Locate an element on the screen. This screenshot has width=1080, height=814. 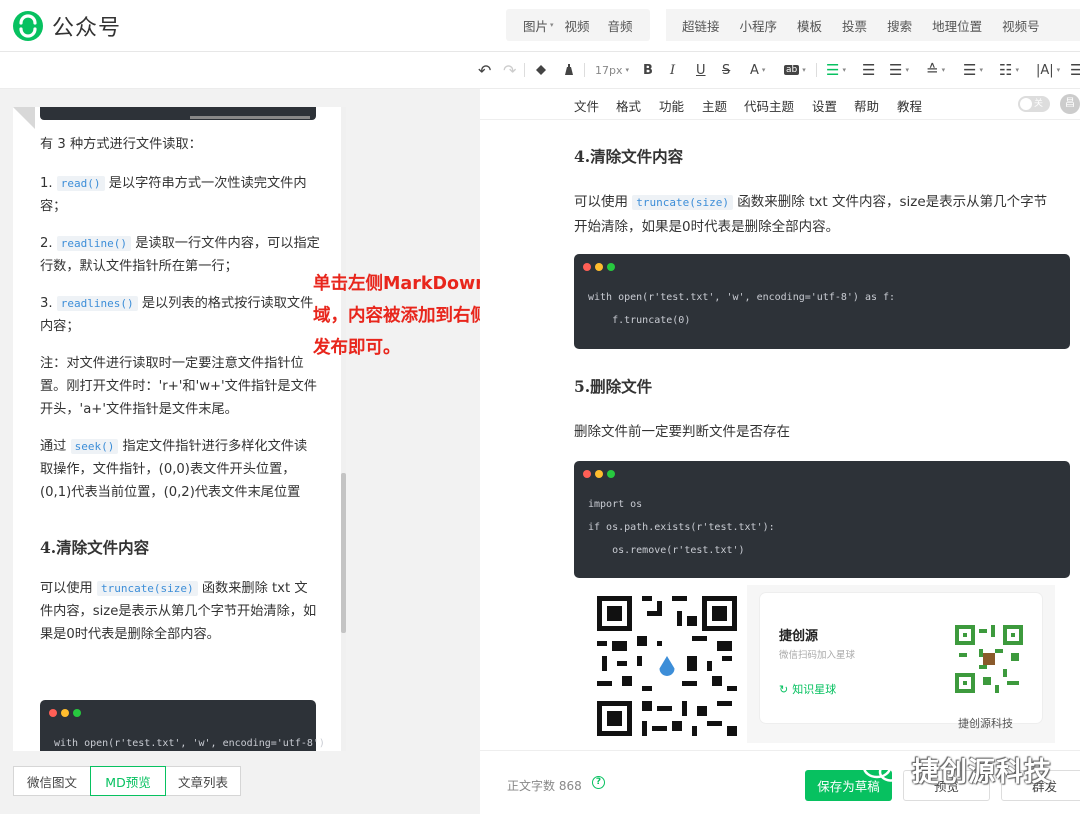
promo-handle: 捷创源科技 is located at coordinates (985, 723).